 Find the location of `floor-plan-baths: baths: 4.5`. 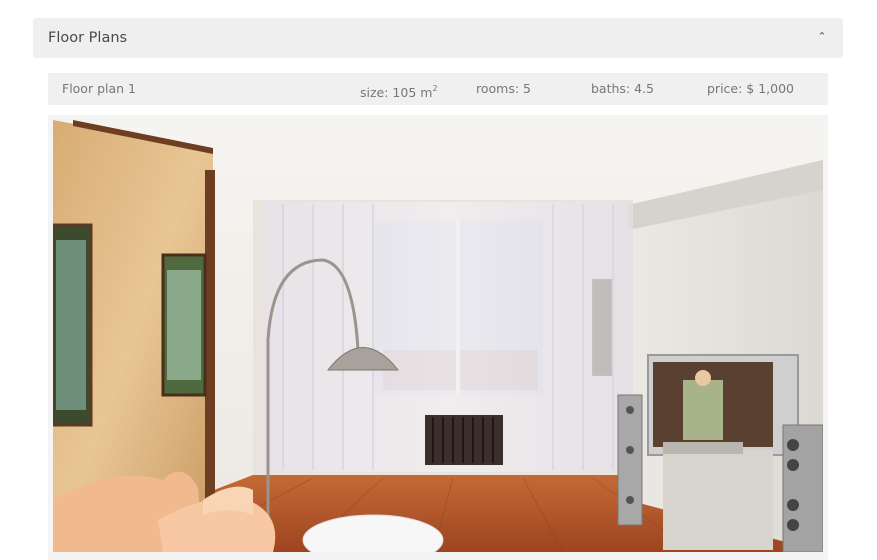

floor-plan-baths: baths: 4.5 is located at coordinates (622, 88).